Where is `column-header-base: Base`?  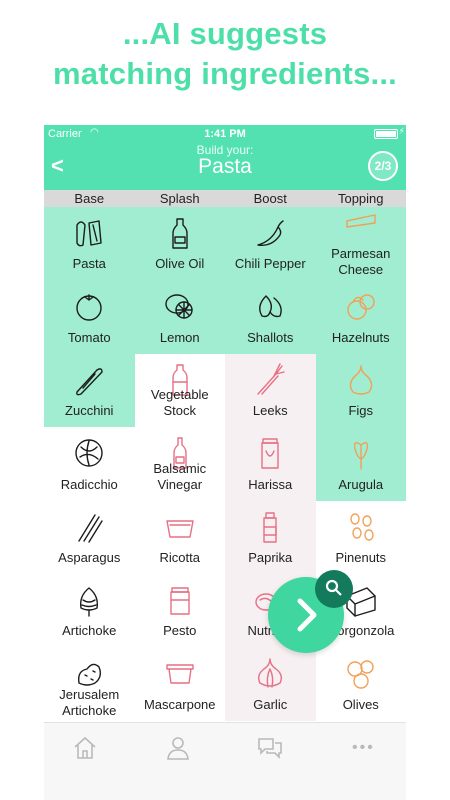
column-header-base: Base is located at coordinates (89, 198).